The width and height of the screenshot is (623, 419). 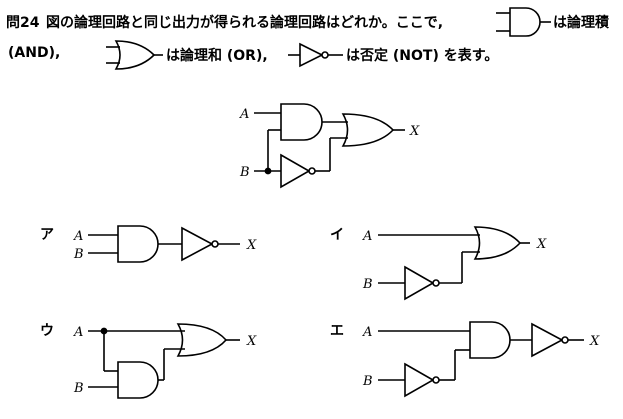 What do you see at coordinates (367, 284) in the screenshot?
I see `option-i-input-b: B` at bounding box center [367, 284].